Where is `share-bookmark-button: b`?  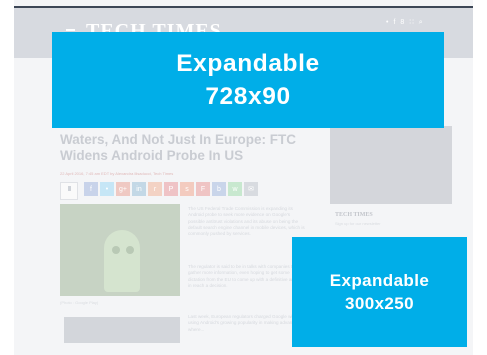 share-bookmark-button: b is located at coordinates (219, 189).